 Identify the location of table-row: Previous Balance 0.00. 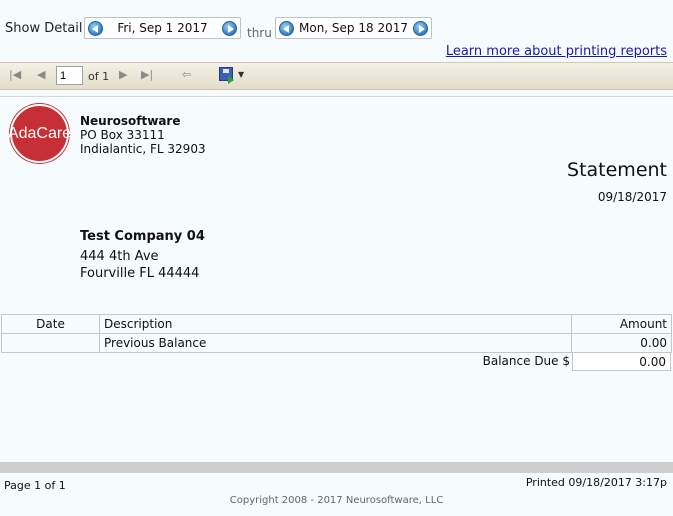
(336, 343).